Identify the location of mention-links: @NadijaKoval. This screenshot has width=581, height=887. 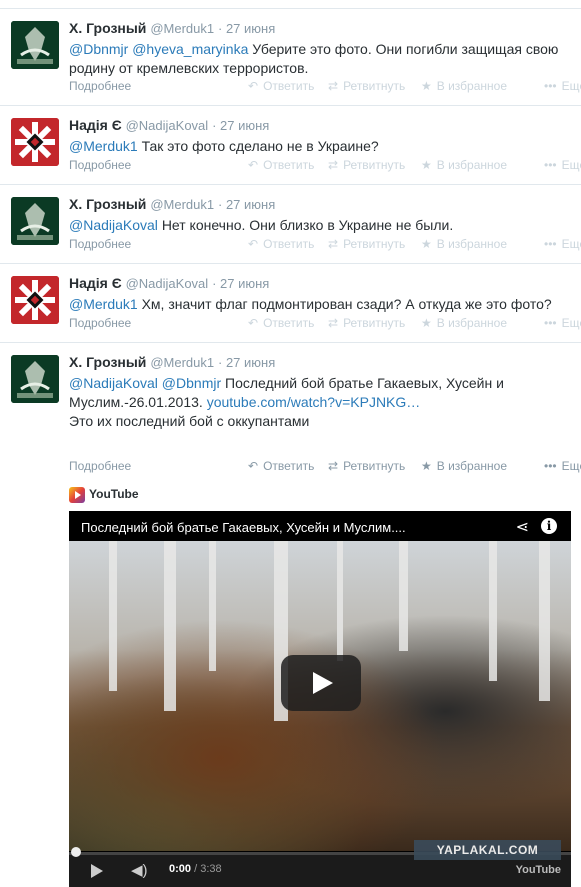
(113, 225).